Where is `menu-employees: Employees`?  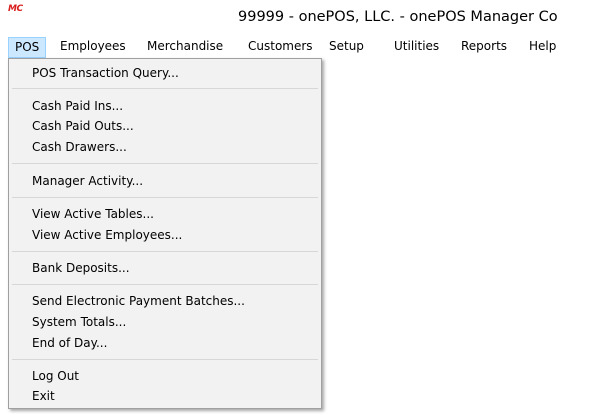
menu-employees: Employees is located at coordinates (93, 47).